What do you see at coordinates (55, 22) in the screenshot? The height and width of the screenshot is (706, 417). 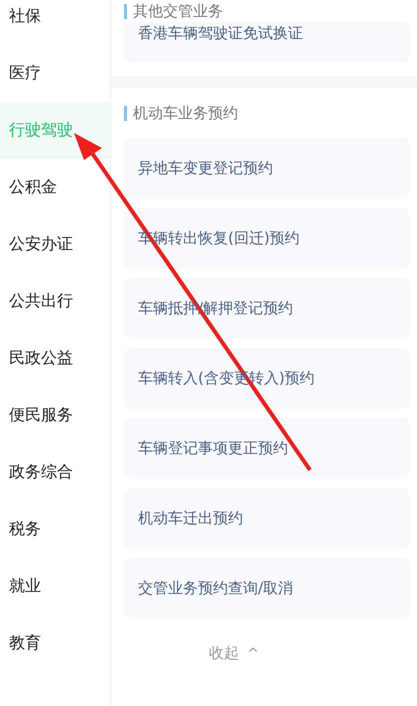 I see `sidebar-item: 社保` at bounding box center [55, 22].